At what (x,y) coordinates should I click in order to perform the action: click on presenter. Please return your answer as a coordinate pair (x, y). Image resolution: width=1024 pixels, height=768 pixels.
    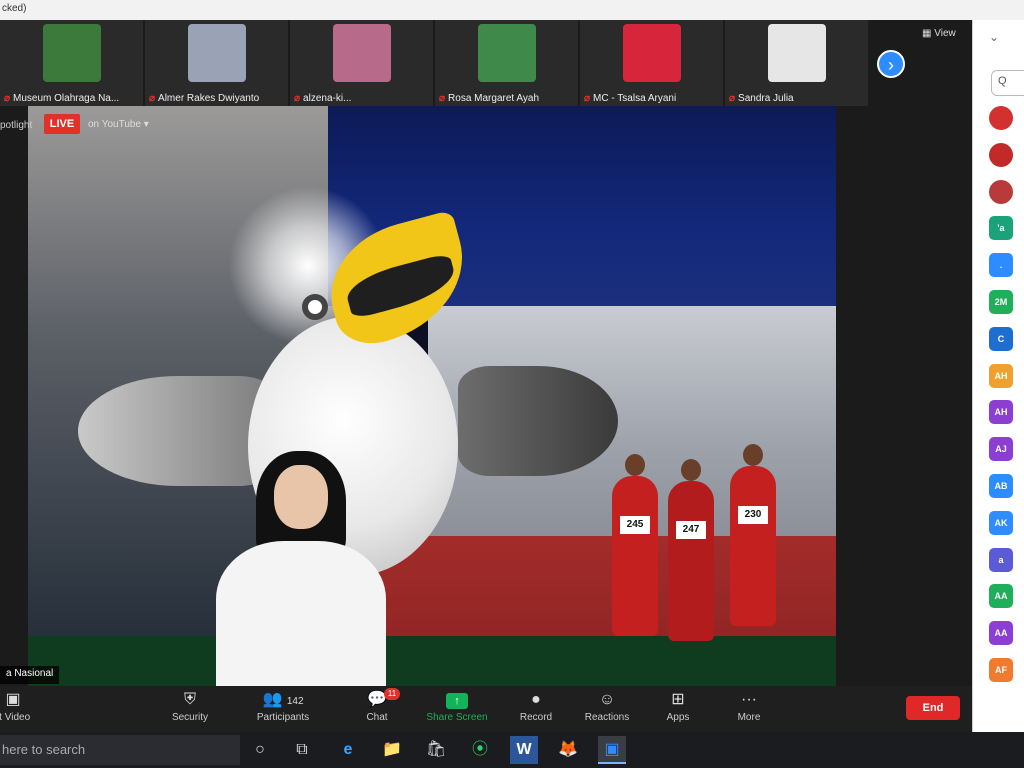
    Looking at the image, I should click on (301, 568).